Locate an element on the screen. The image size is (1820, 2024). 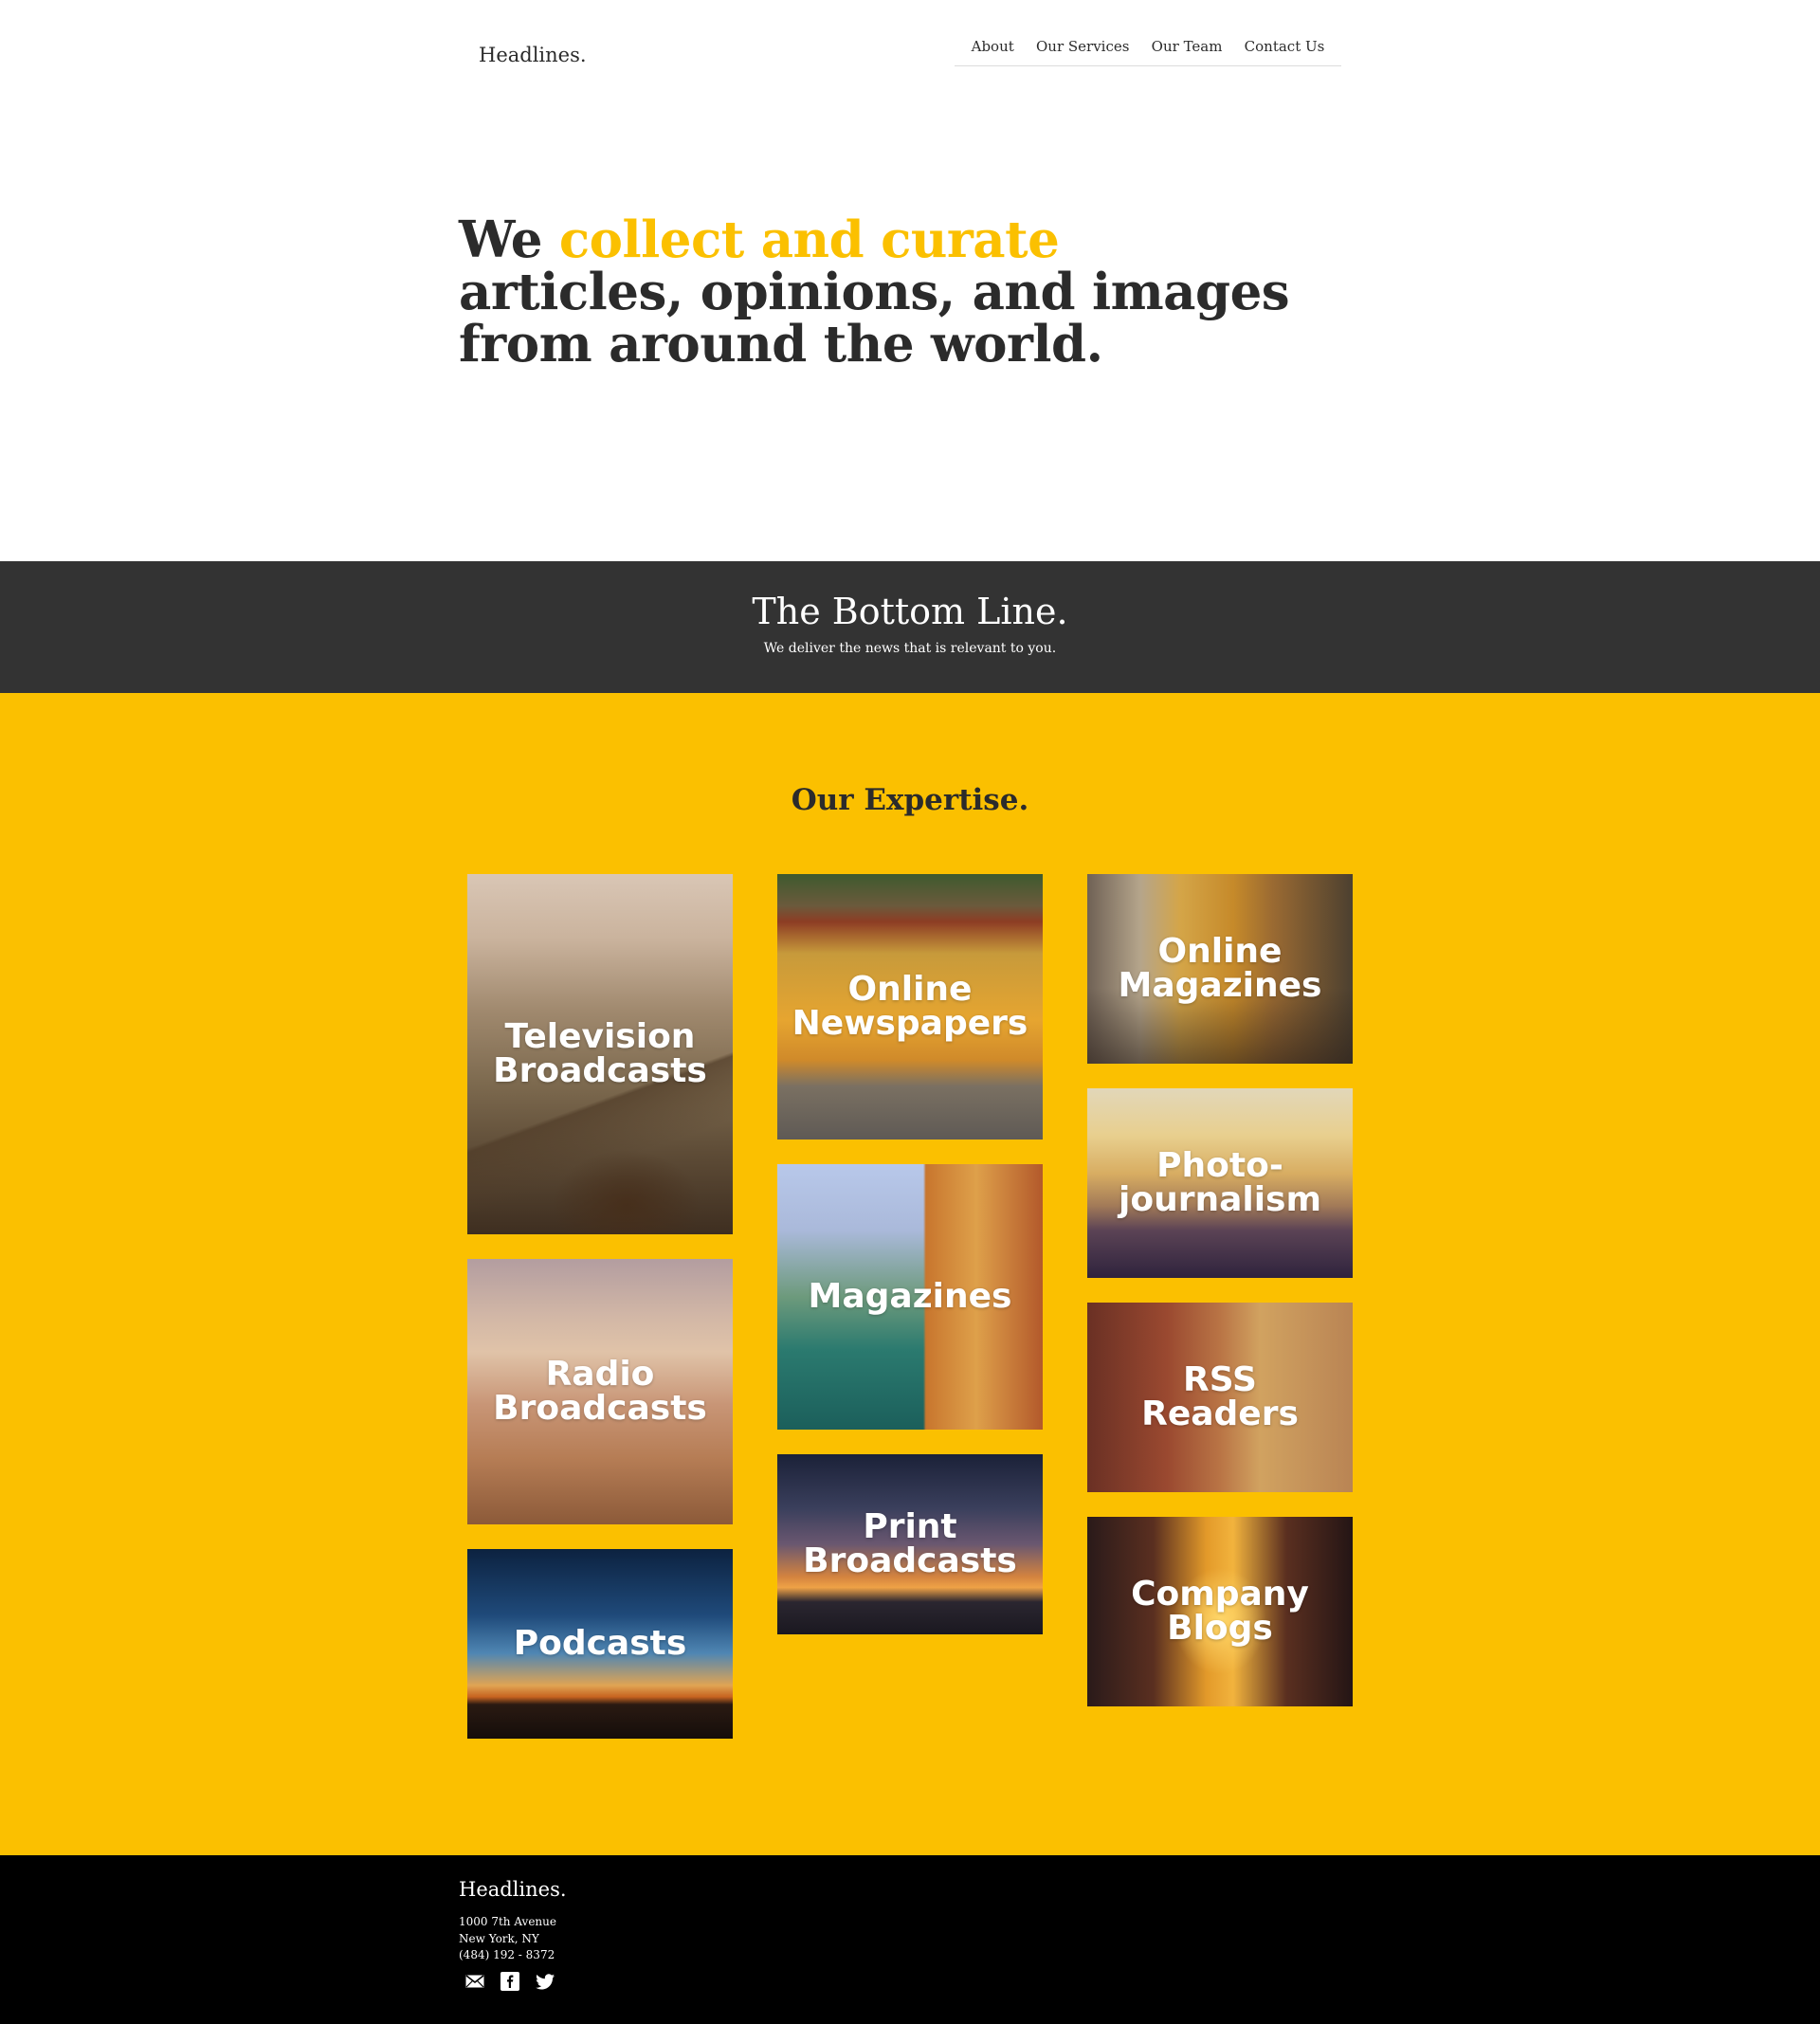
twitter-icon is located at coordinates (545, 1981).